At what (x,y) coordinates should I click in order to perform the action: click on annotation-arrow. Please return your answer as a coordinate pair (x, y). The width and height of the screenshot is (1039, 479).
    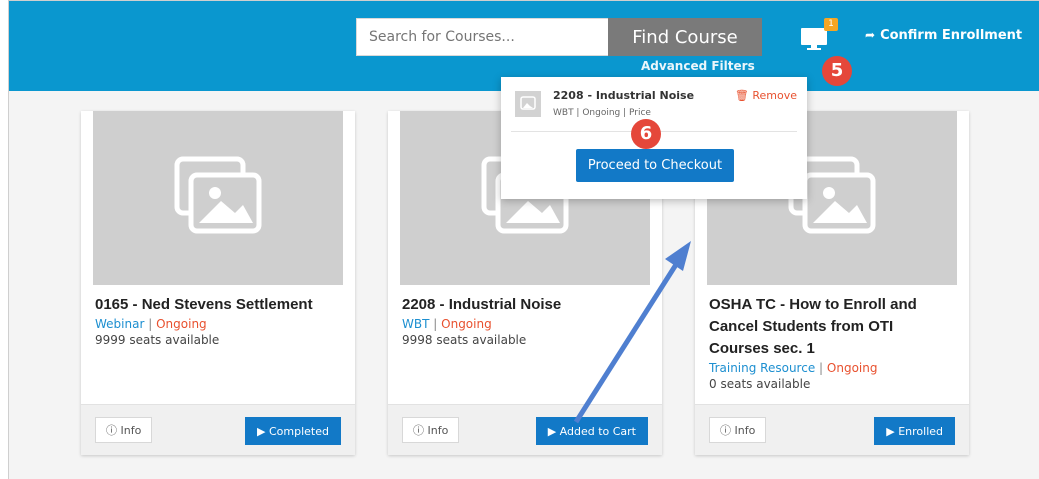
    Looking at the image, I should click on (632, 332).